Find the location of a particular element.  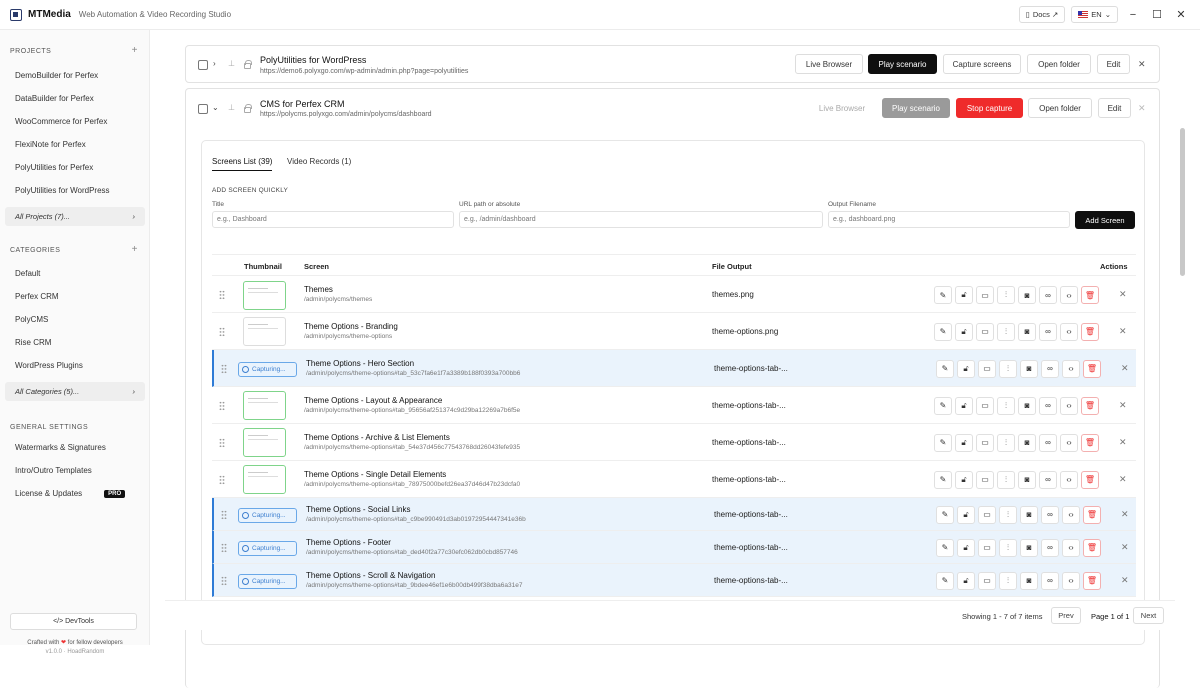

sidebar-project-item: FlexiNote for Perfex is located at coordinates (50, 144).